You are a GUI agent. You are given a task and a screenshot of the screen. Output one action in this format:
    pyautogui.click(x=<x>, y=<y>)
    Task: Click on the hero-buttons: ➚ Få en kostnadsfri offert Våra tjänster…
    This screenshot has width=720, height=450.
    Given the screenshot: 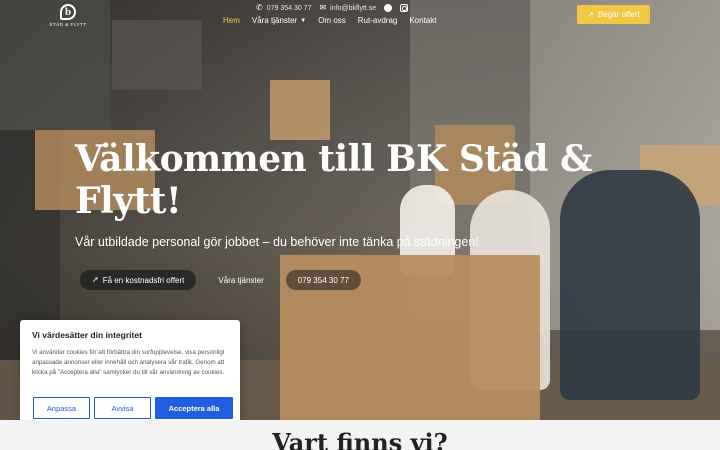 What is the action you would take?
    pyautogui.click(x=220, y=280)
    